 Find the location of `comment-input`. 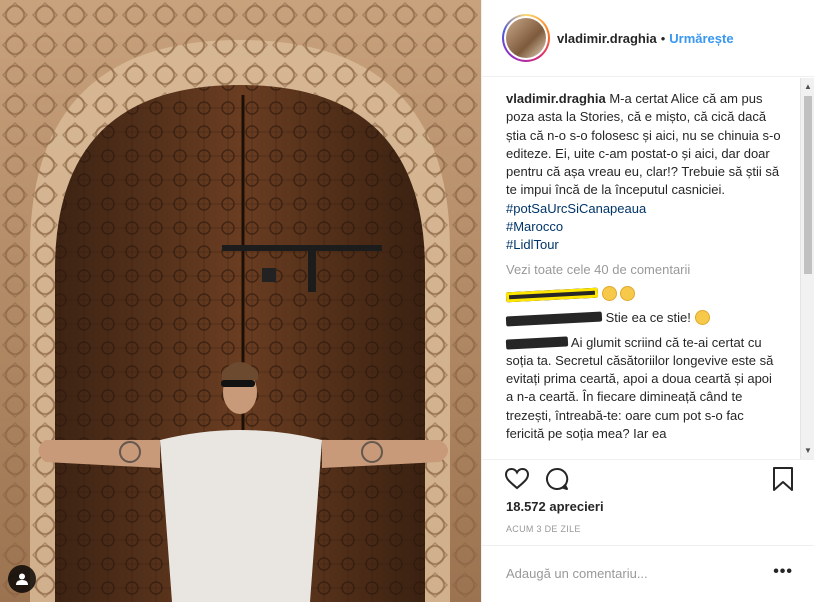

comment-input is located at coordinates (631, 573).